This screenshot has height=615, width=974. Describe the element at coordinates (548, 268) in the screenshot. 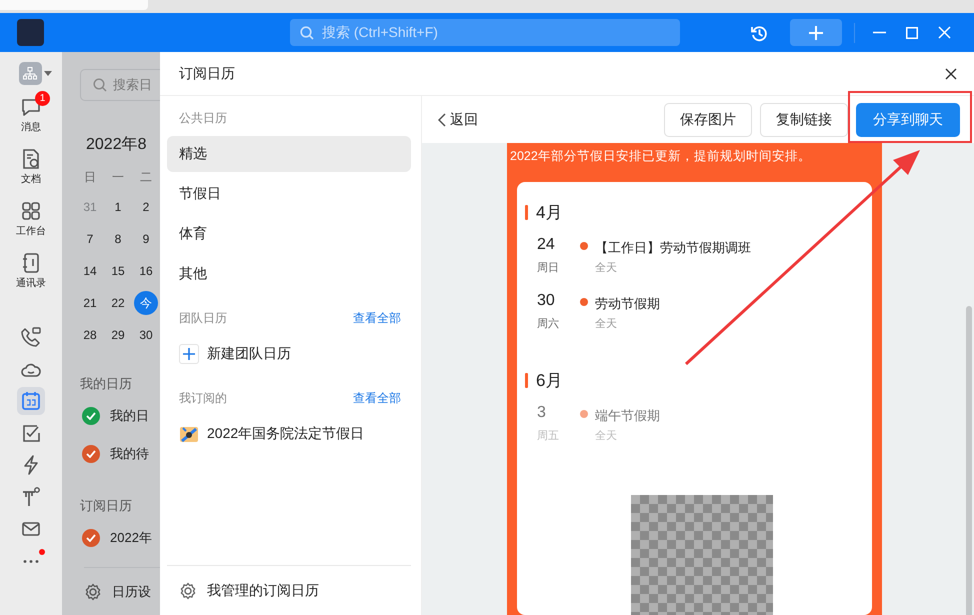

I see `event-weekday: 周日` at that location.